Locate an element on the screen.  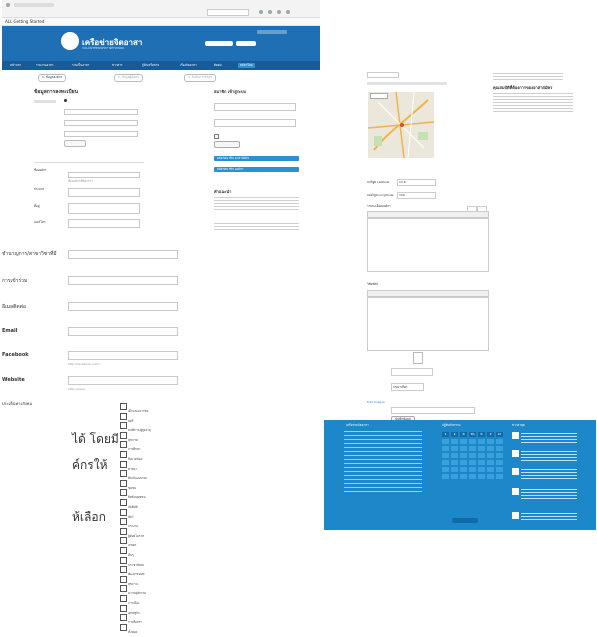
select-dropdown: กรุณาเลือก is located at coordinates (407, 387).